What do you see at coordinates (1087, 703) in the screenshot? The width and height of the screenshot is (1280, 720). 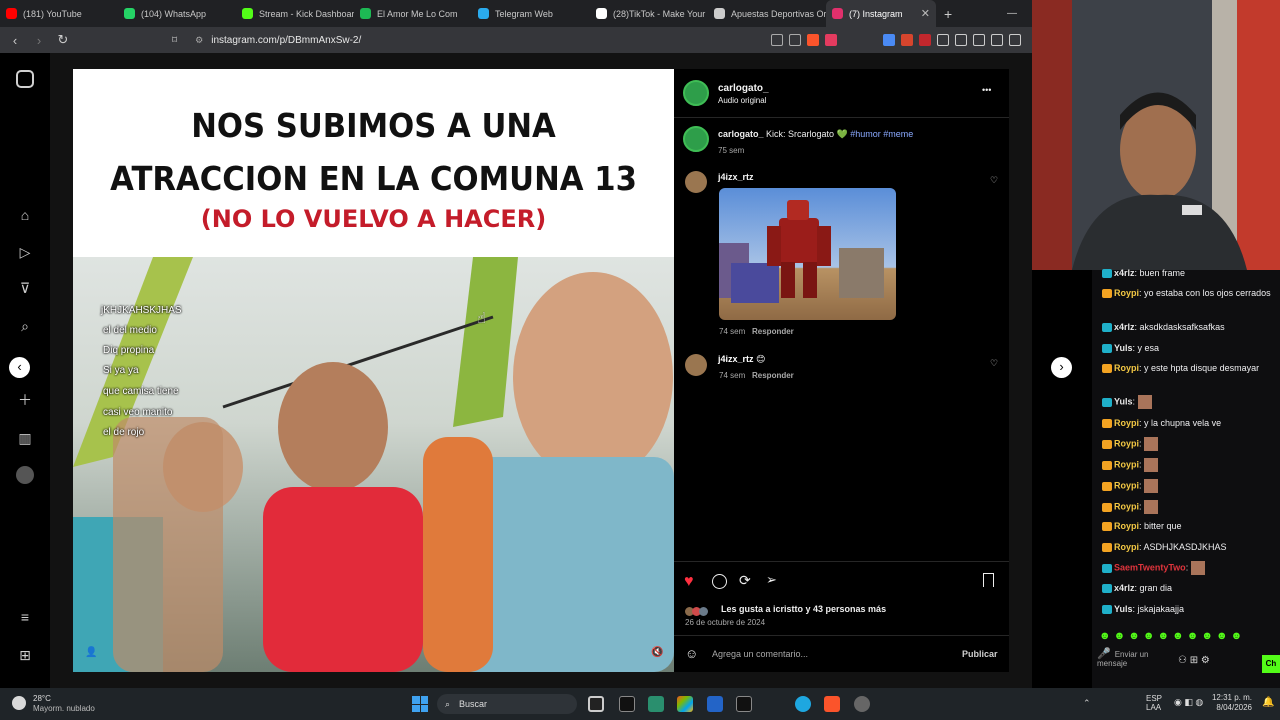 I see `tray-overflow-icon: ⌃` at bounding box center [1087, 703].